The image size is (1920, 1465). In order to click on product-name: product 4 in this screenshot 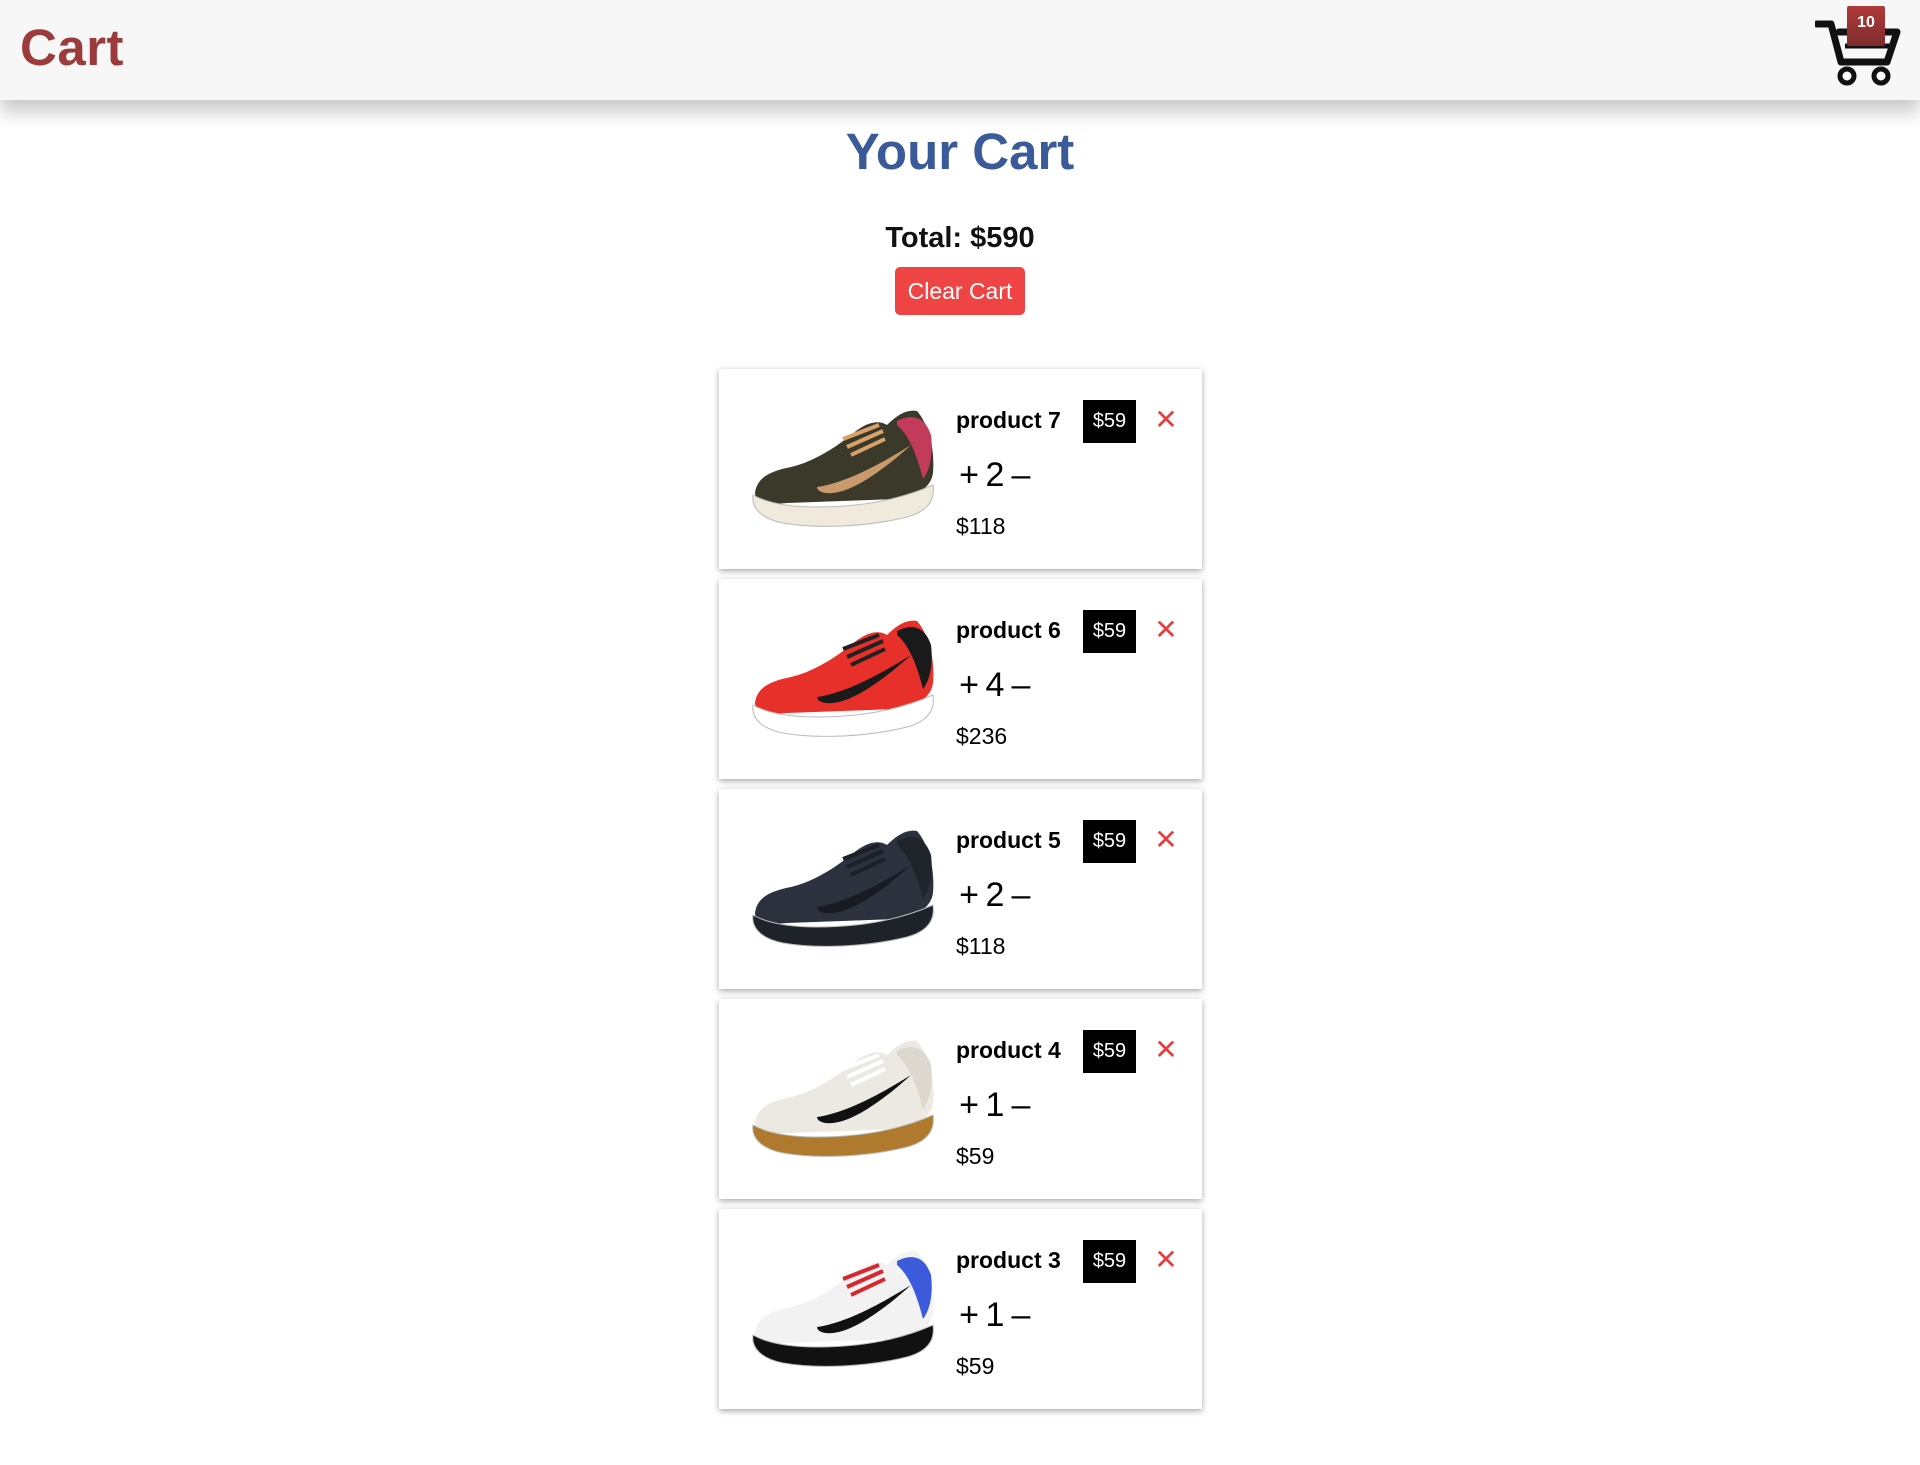, I will do `click(1008, 1050)`.